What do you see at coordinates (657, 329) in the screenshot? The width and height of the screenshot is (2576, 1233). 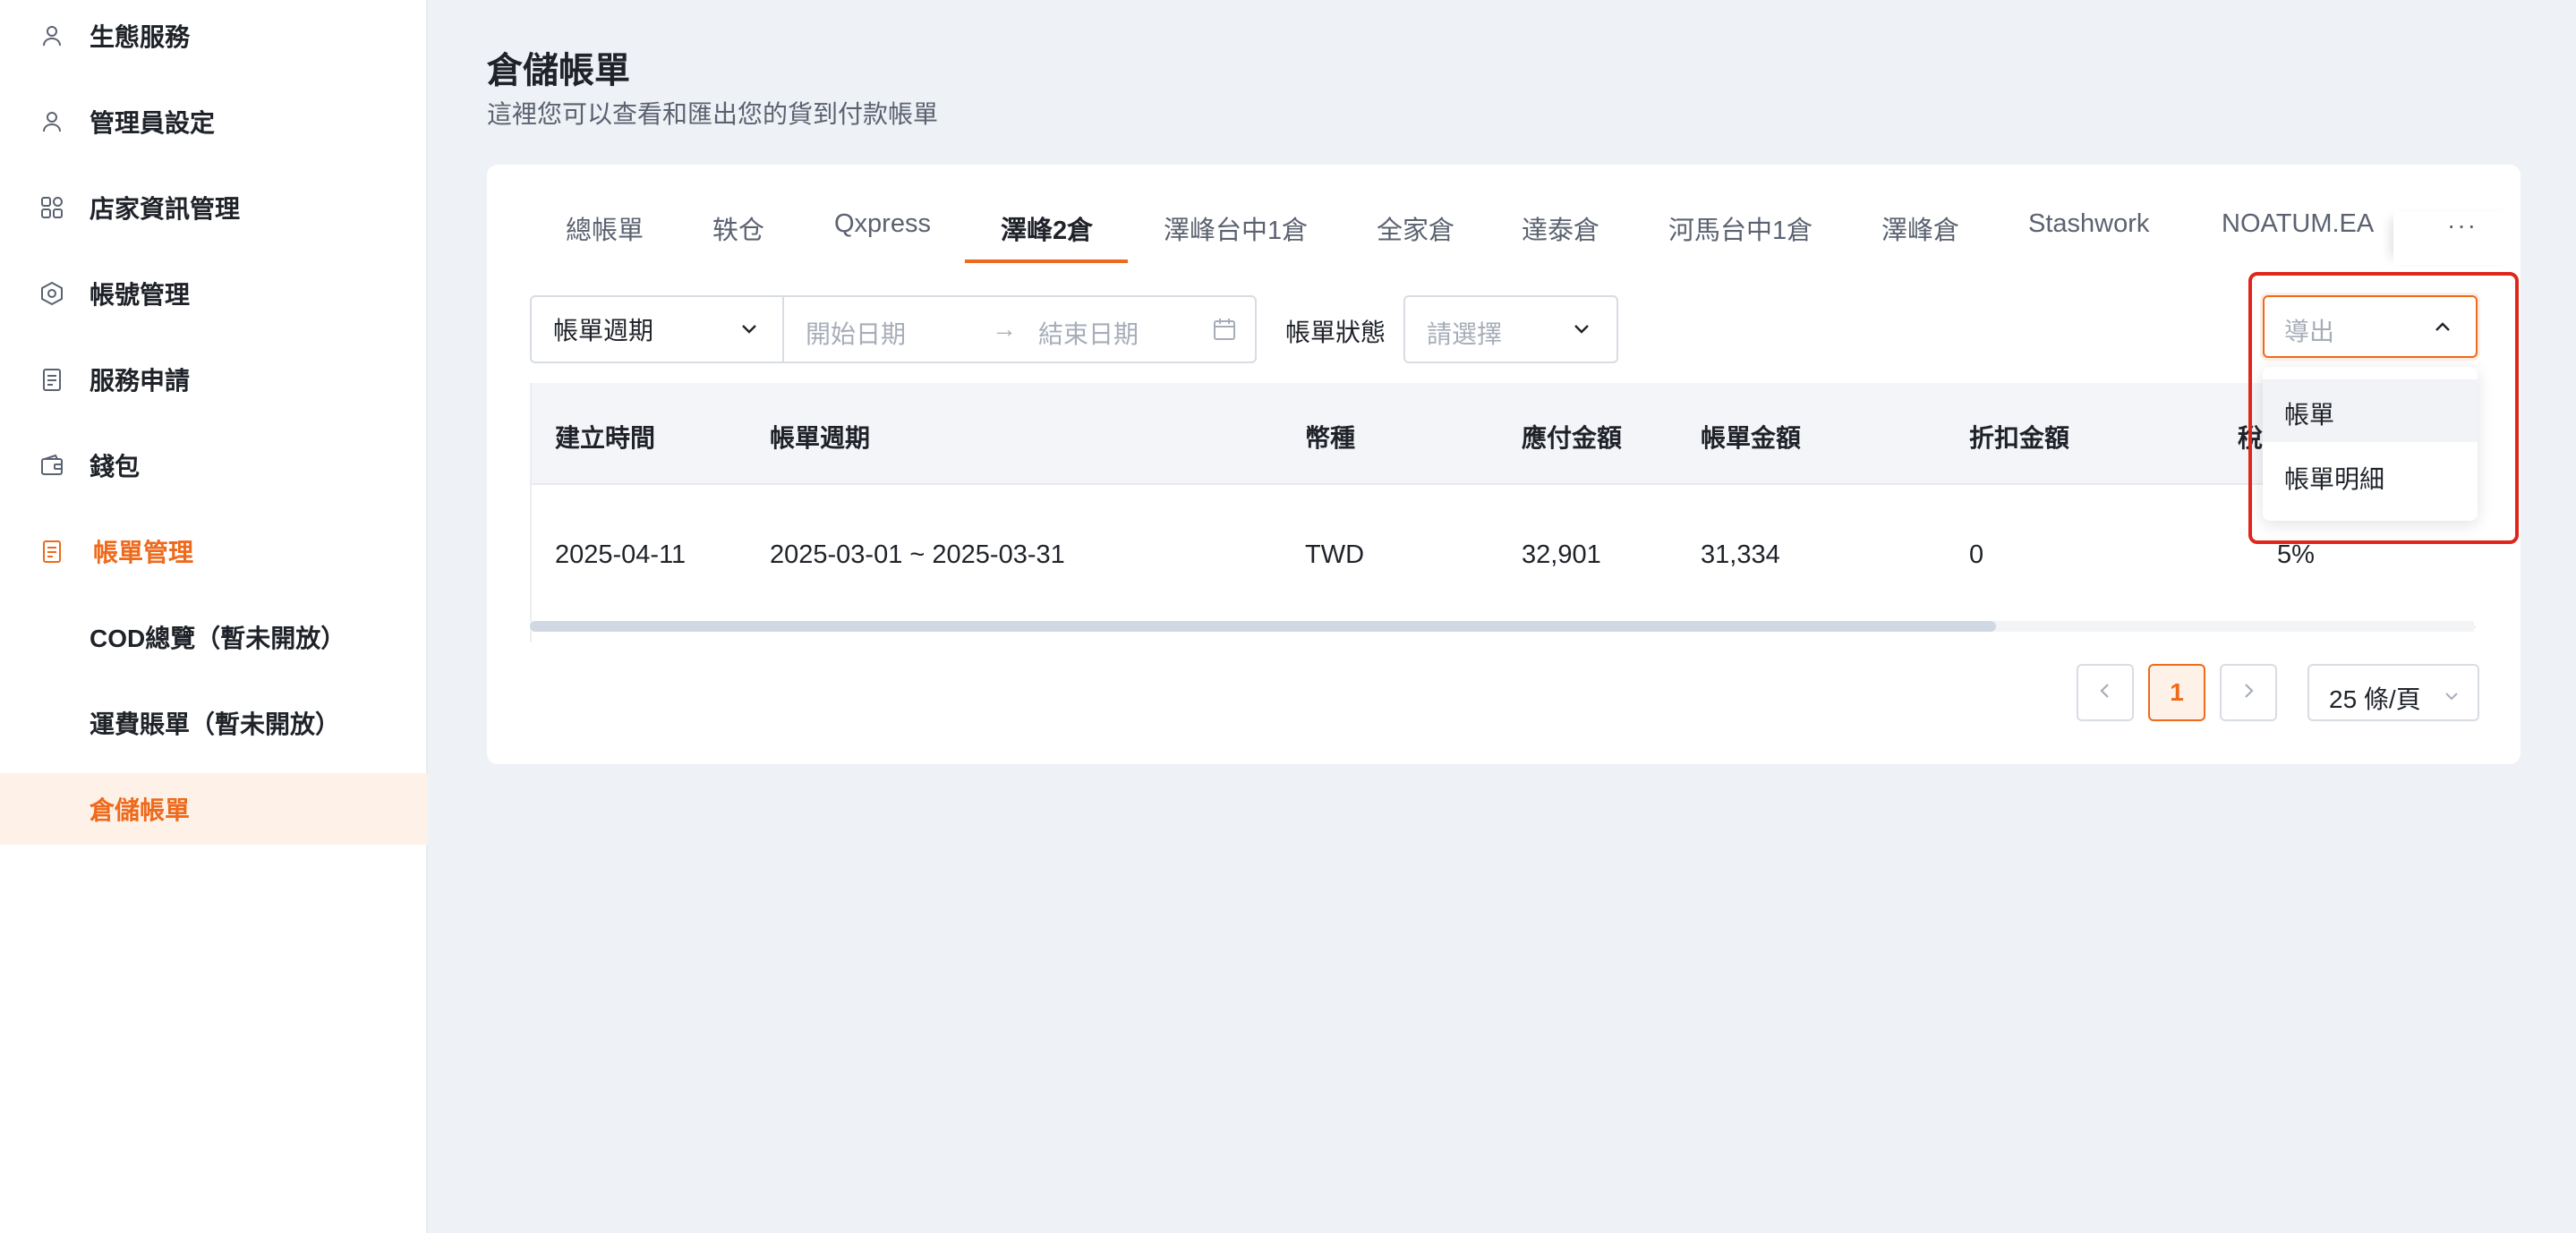 I see `period-type-select: 帳單週期` at bounding box center [657, 329].